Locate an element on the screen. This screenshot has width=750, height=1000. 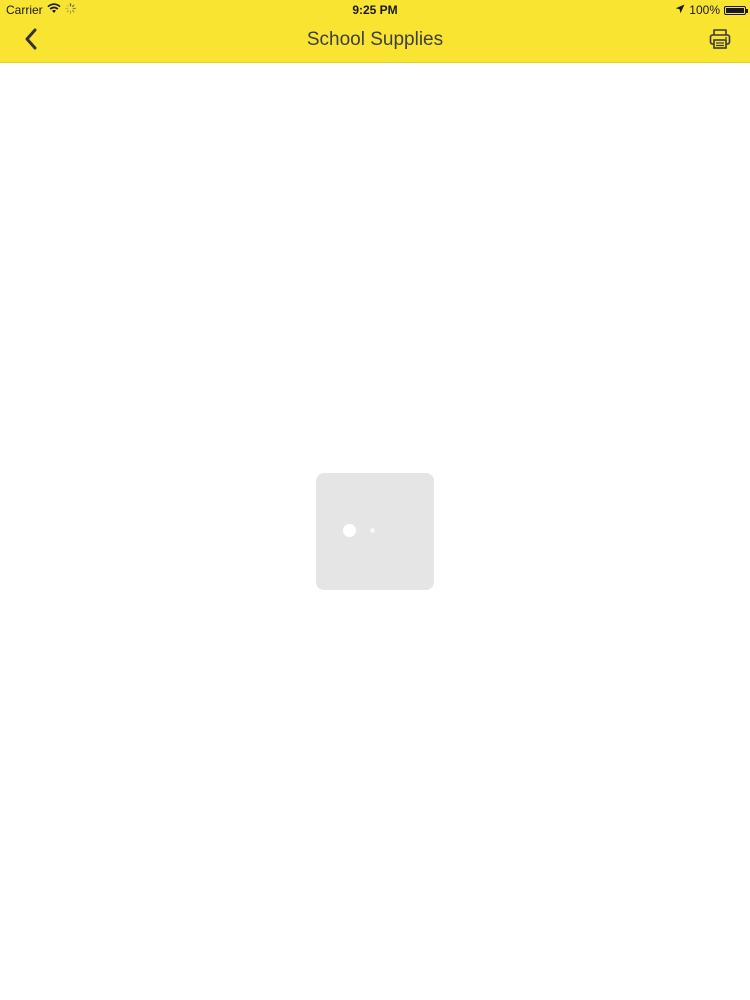
page-title: School Supplies is located at coordinates (375, 39).